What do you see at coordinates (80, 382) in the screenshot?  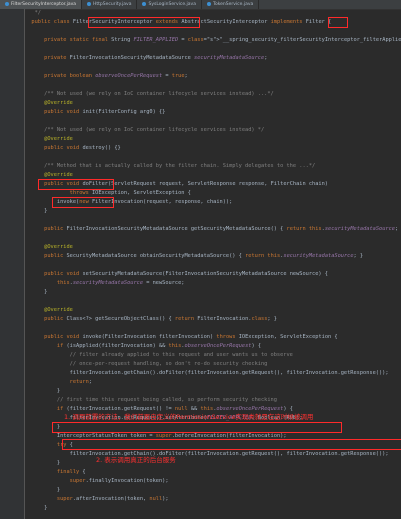 I see `code-text: return;` at bounding box center [80, 382].